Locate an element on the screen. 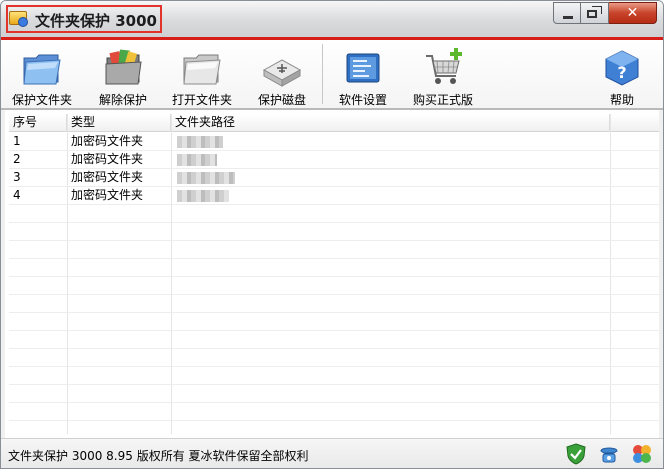 The width and height of the screenshot is (664, 469). copyright-text: 文件夹保护 3000 8.95 版权所有 夏冰软件保留全部权利 is located at coordinates (158, 456).